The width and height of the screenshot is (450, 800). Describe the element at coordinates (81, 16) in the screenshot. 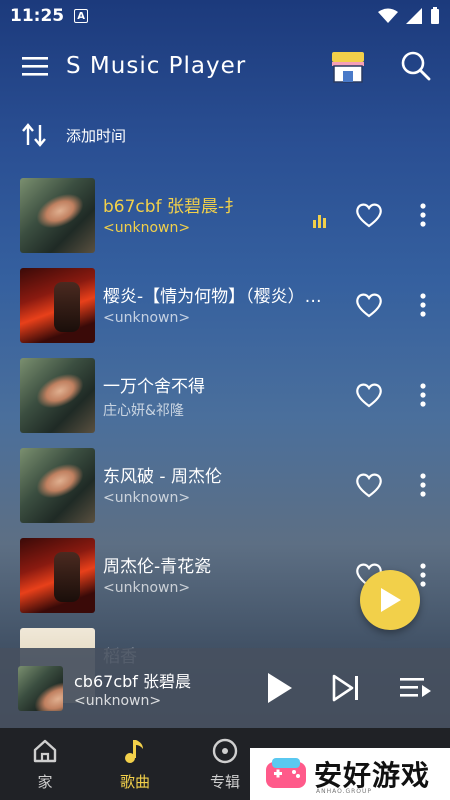

I see `notification-icon: A` at that location.